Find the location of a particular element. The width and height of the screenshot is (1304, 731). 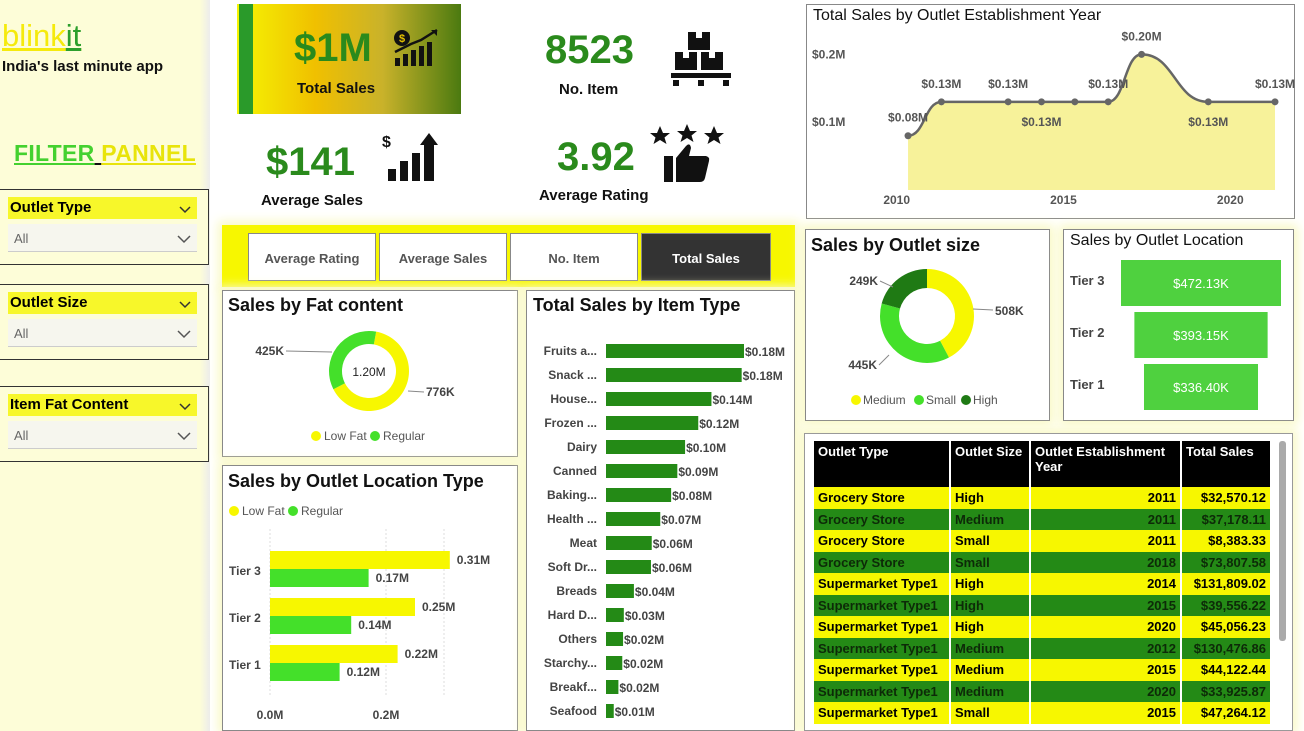

column-header: Total Sales is located at coordinates (1226, 464).